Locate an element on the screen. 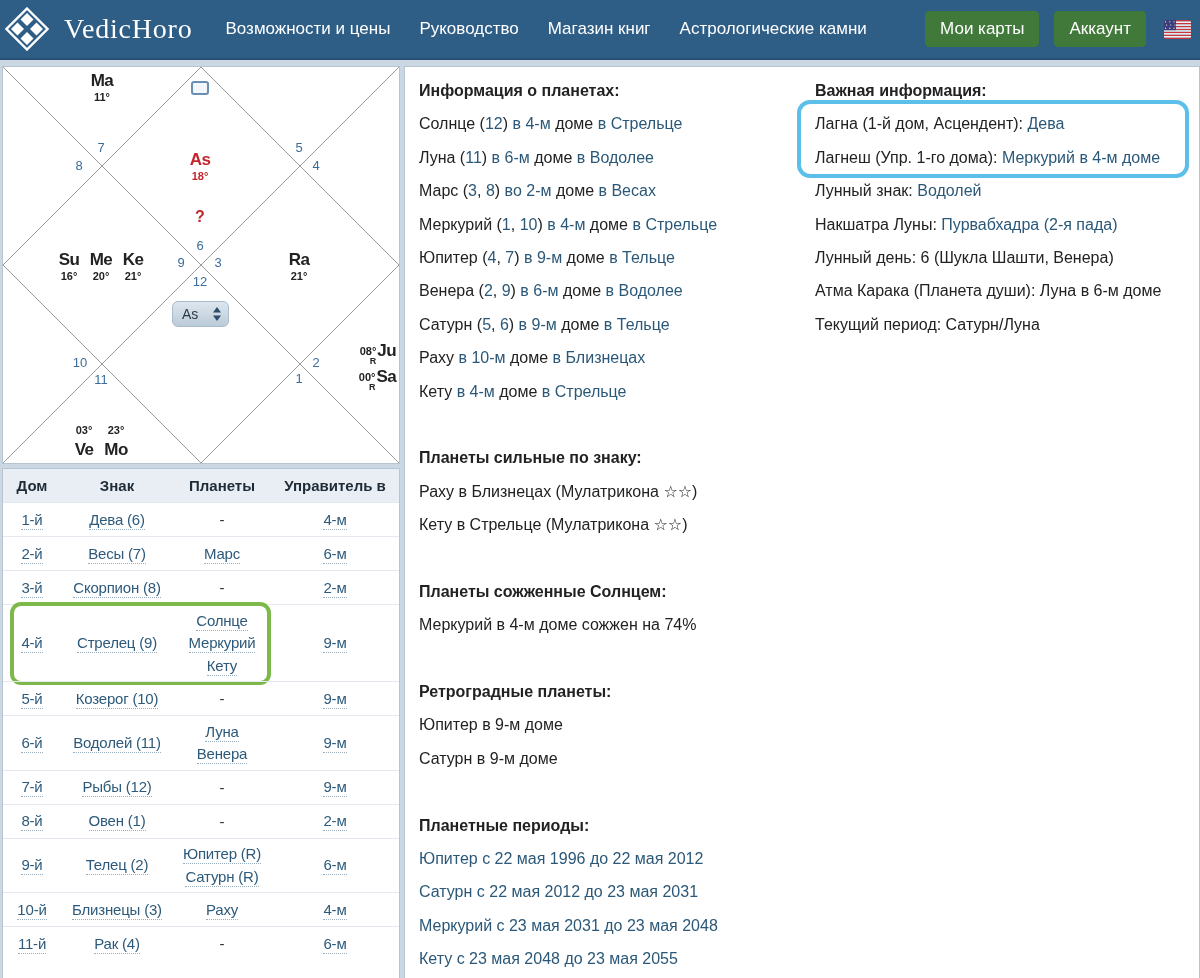  info-line: Лагна (1-й дом, Асцендент): Дева is located at coordinates (940, 124).